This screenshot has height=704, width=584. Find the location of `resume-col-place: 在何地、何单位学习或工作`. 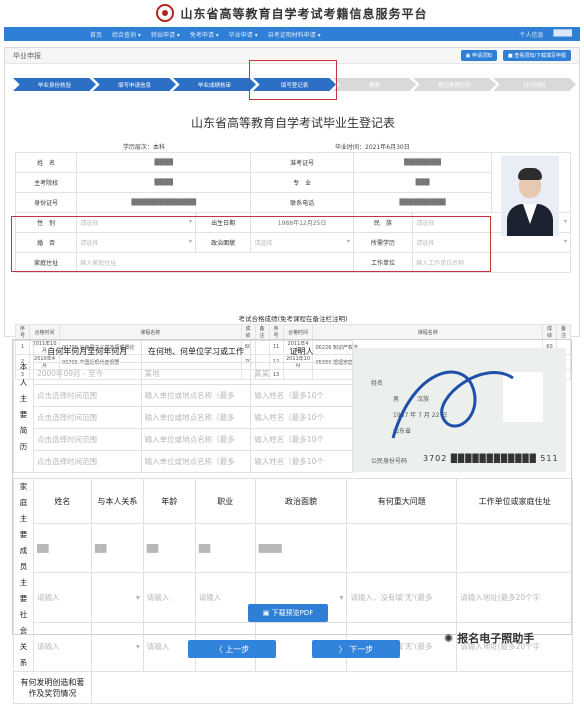

resume-col-place: 在何地、何单位学习或工作 is located at coordinates (196, 351).